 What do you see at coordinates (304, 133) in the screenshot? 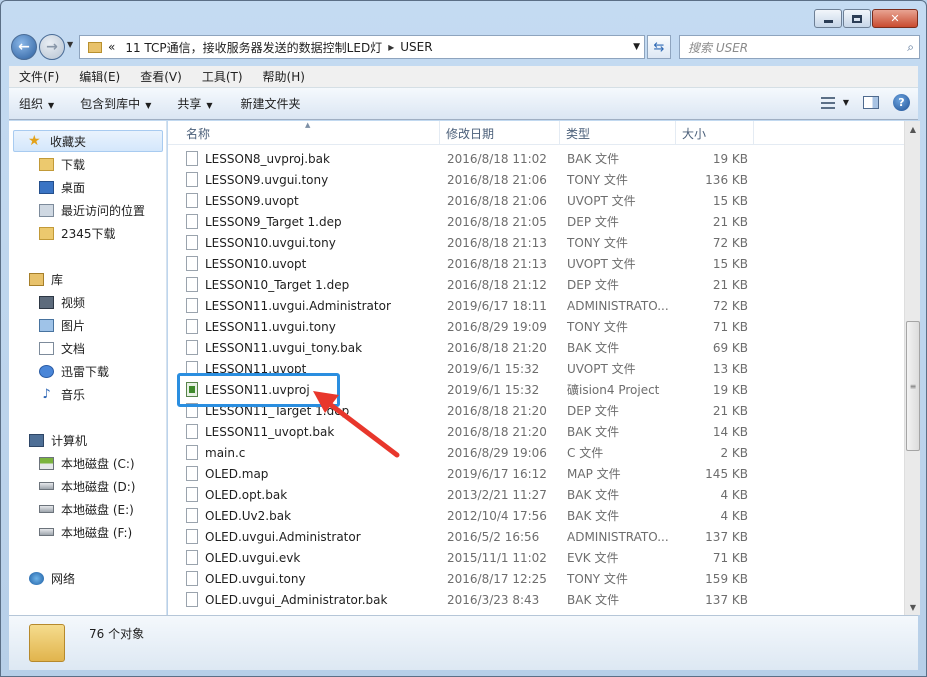
I see `column-header-name: 名称 ▲` at bounding box center [304, 133].